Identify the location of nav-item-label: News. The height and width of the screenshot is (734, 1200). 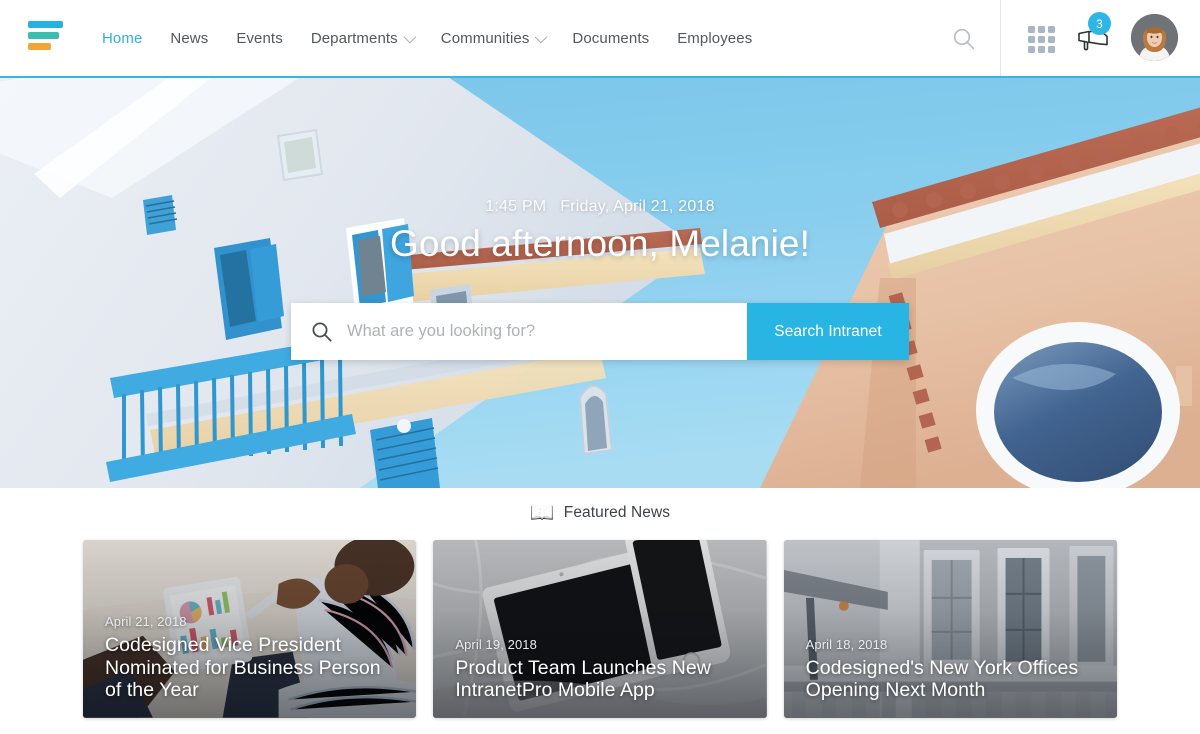
(189, 38).